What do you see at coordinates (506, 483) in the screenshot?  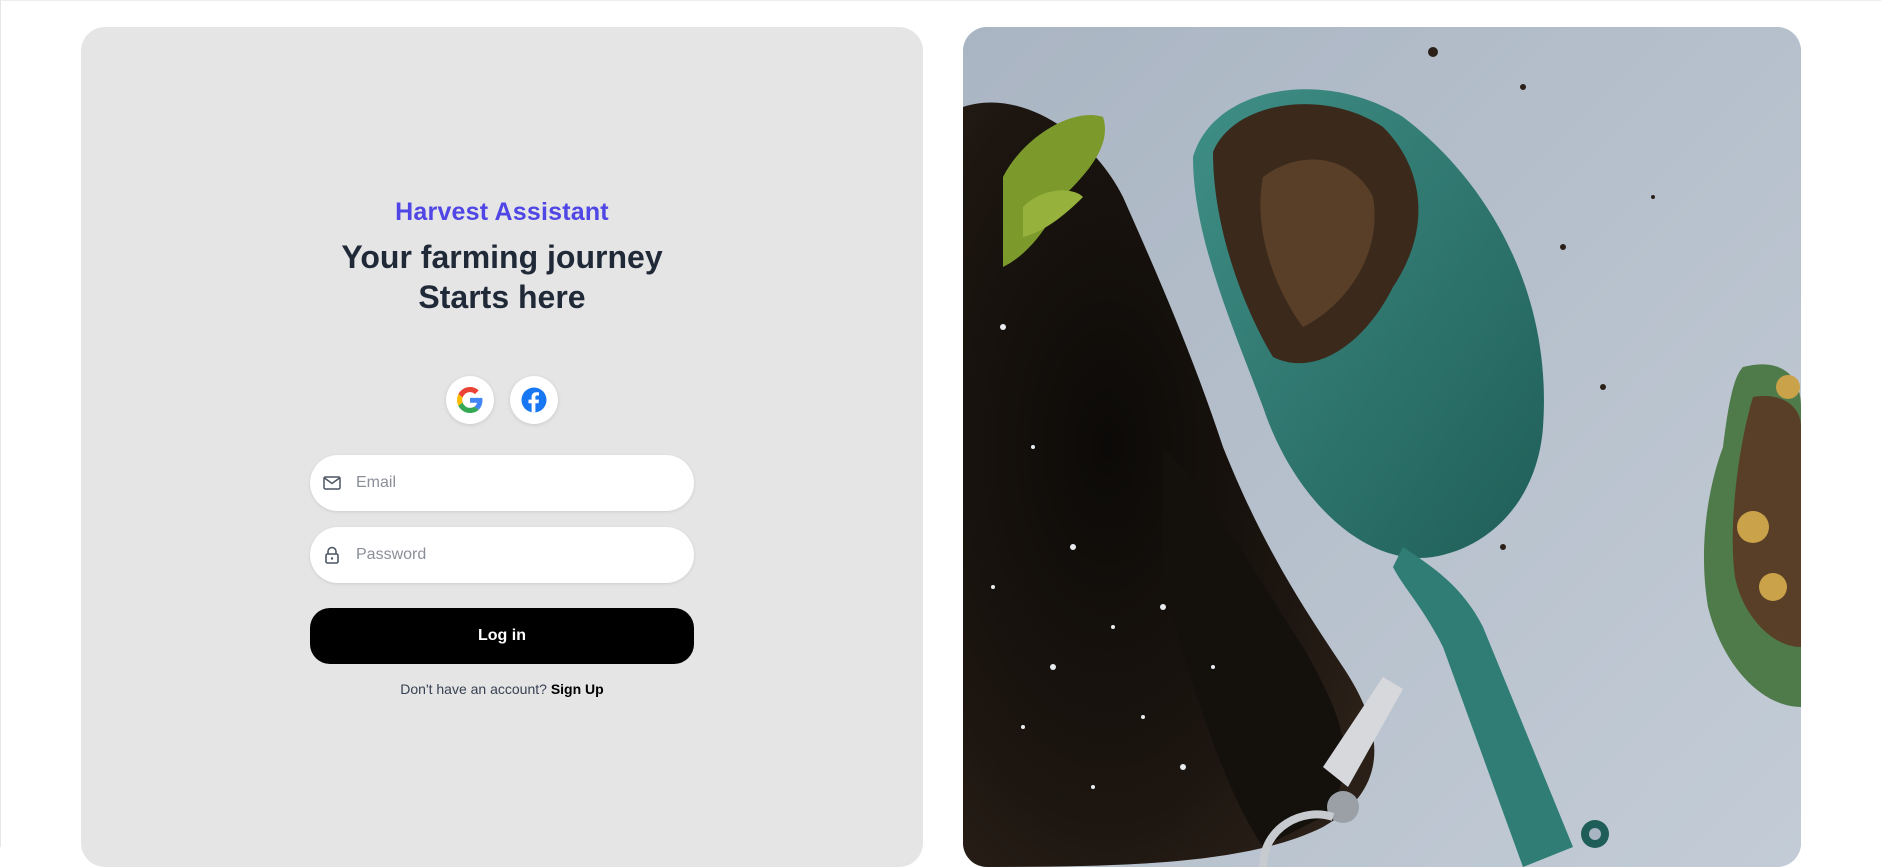 I see `email-input` at bounding box center [506, 483].